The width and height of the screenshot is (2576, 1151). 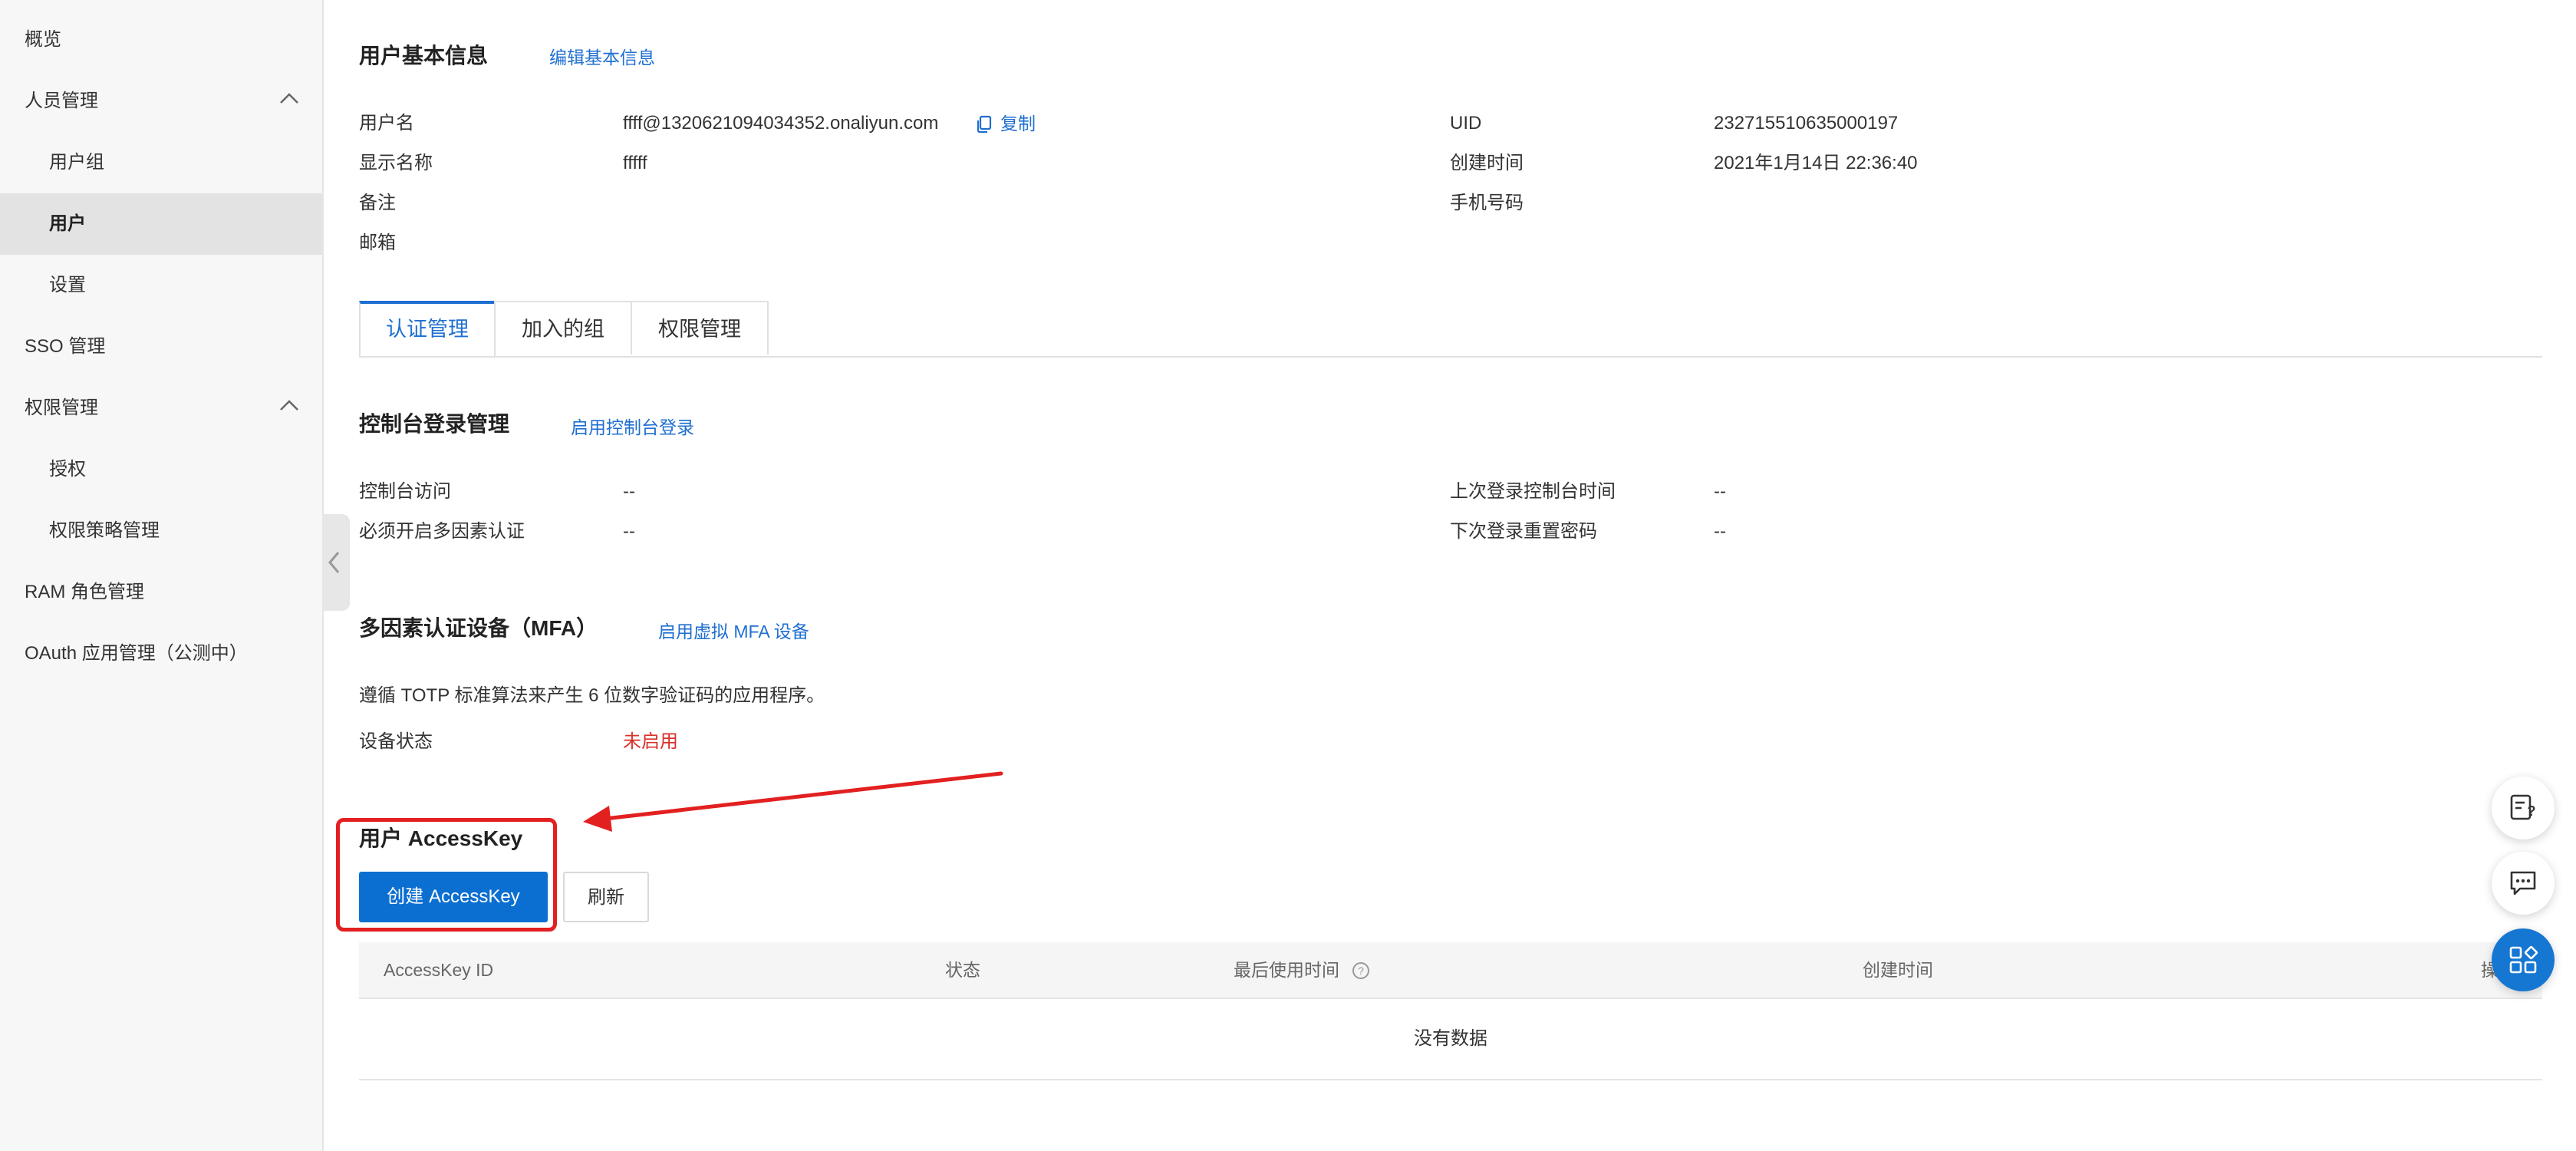 I want to click on apps-grid-icon, so click(x=2523, y=959).